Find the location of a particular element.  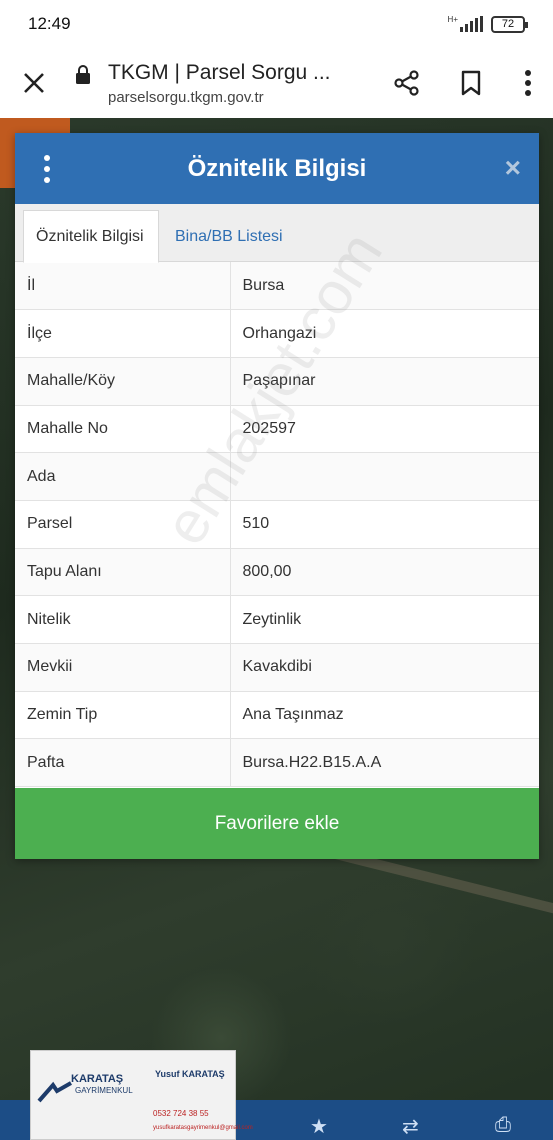

star-icon: ★ is located at coordinates (319, 1126).